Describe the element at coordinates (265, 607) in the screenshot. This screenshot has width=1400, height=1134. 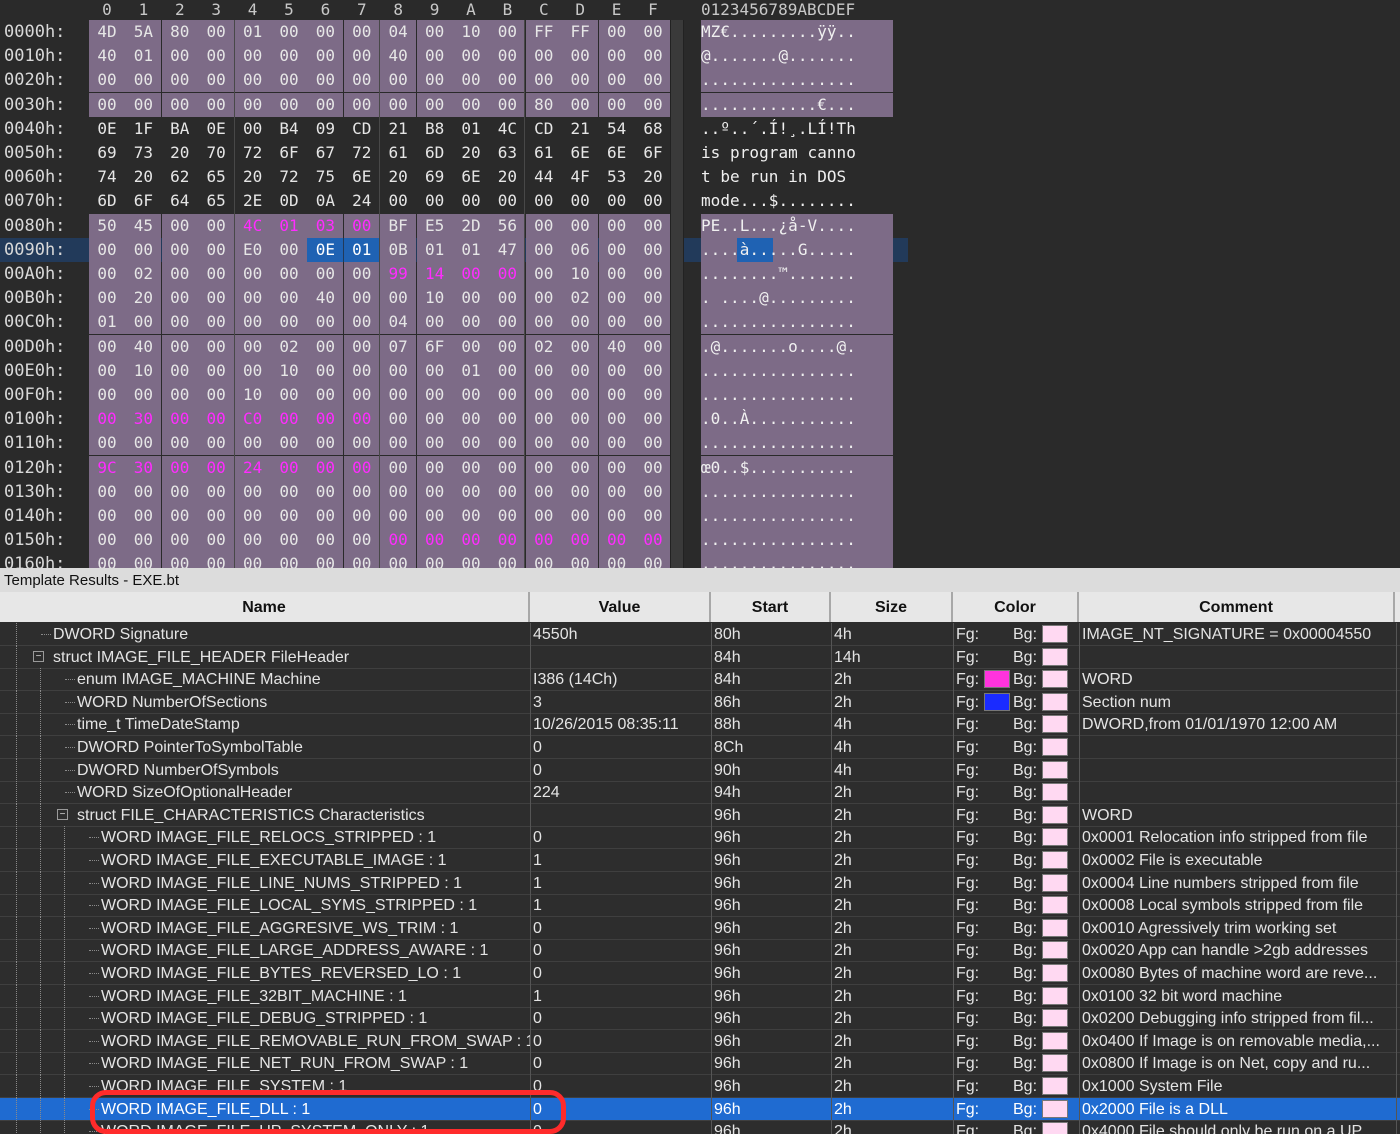
I see `column-header-name: Name` at that location.